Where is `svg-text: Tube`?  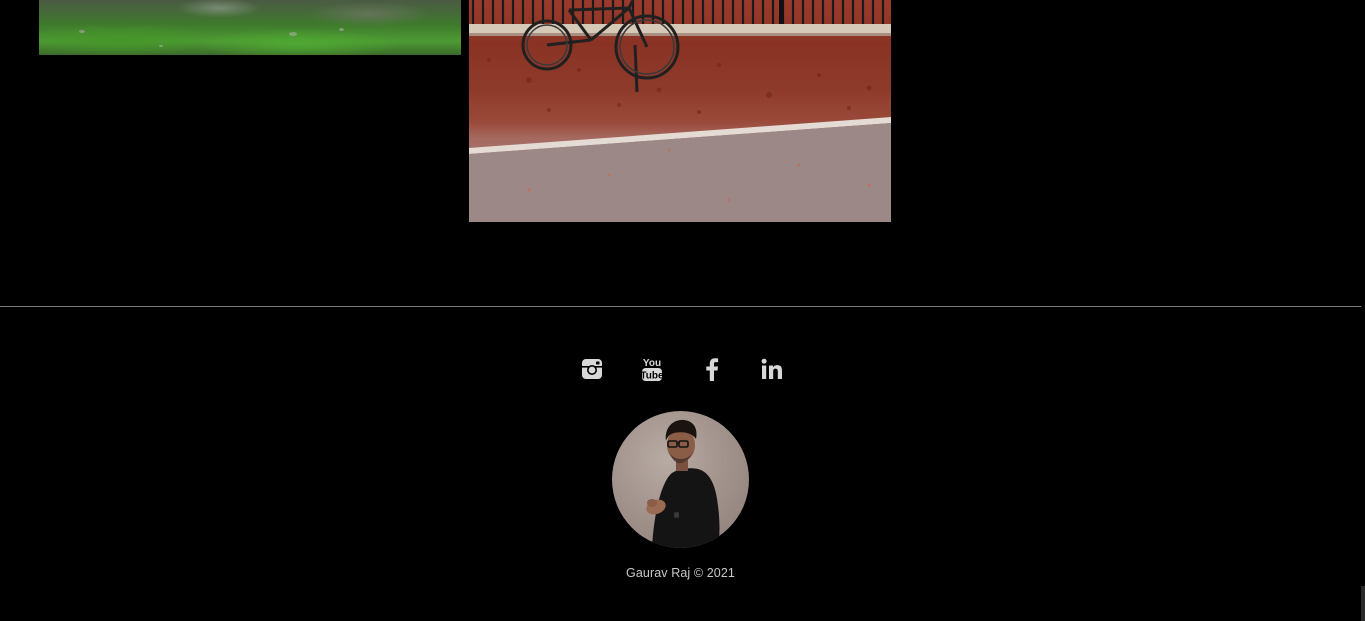 svg-text: Tube is located at coordinates (652, 376).